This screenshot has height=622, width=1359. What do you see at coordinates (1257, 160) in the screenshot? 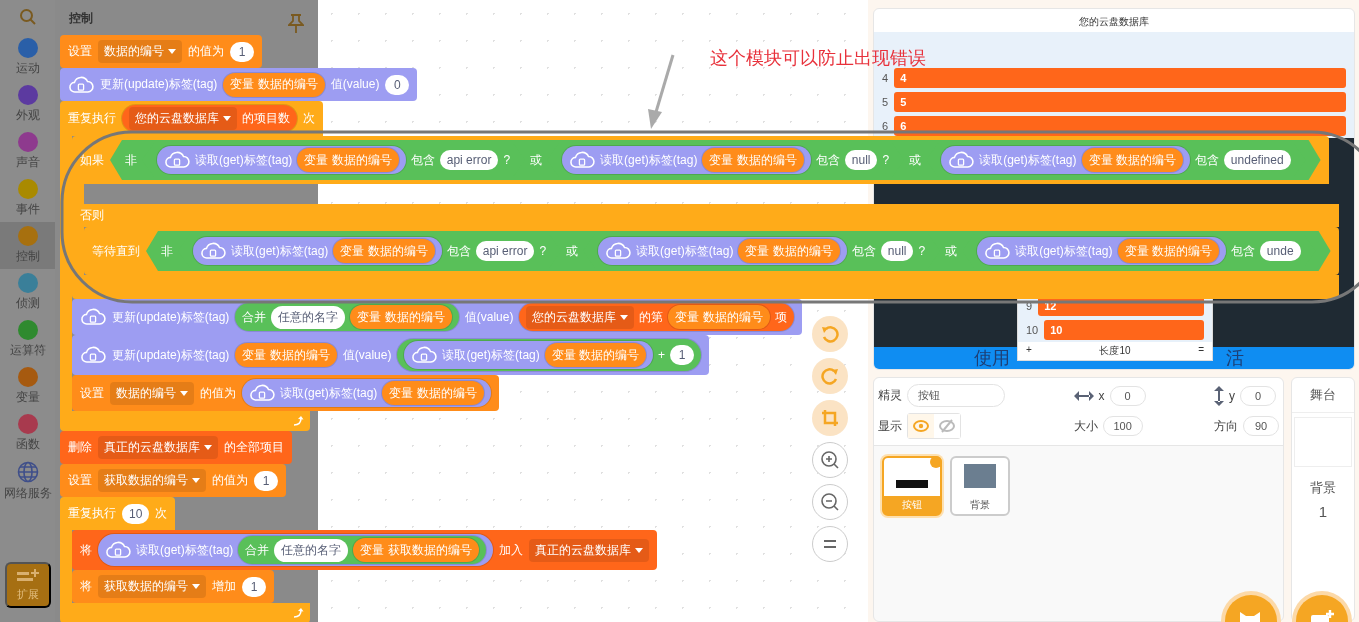
I see `value-field: undefined` at bounding box center [1257, 160].